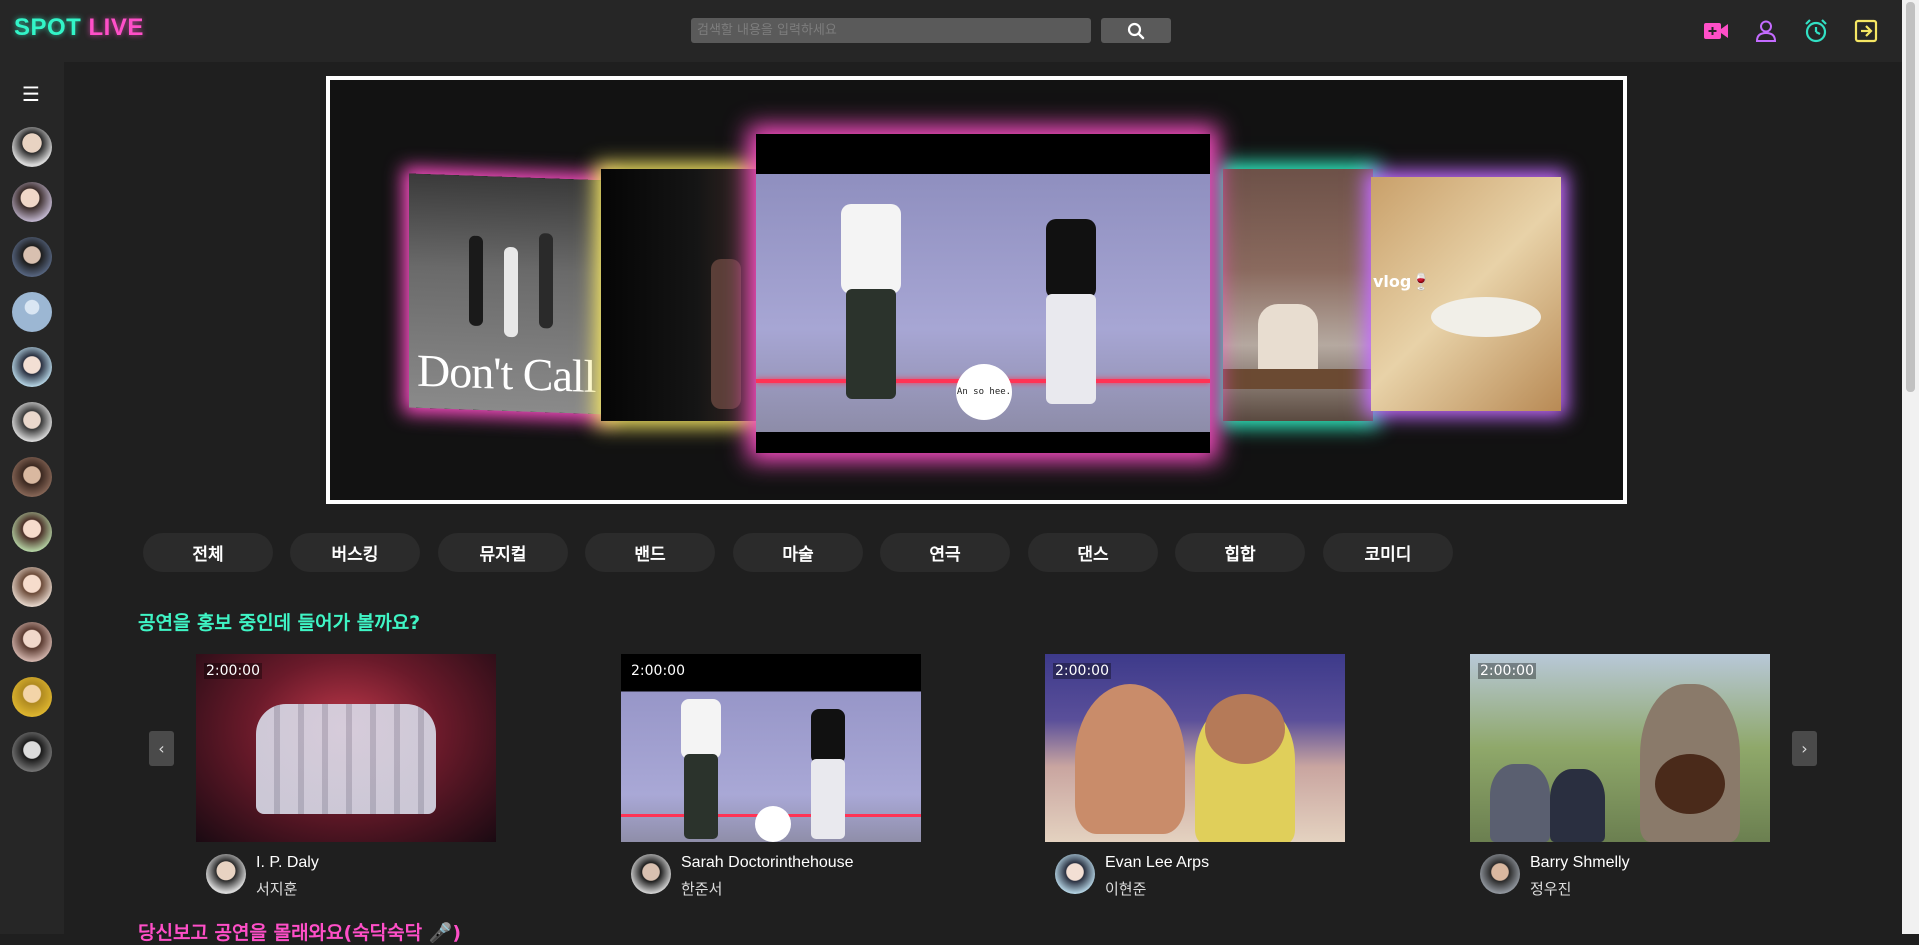 This screenshot has height=945, width=1919. Describe the element at coordinates (1910, 467) in the screenshot. I see `page-scrollbar` at that location.